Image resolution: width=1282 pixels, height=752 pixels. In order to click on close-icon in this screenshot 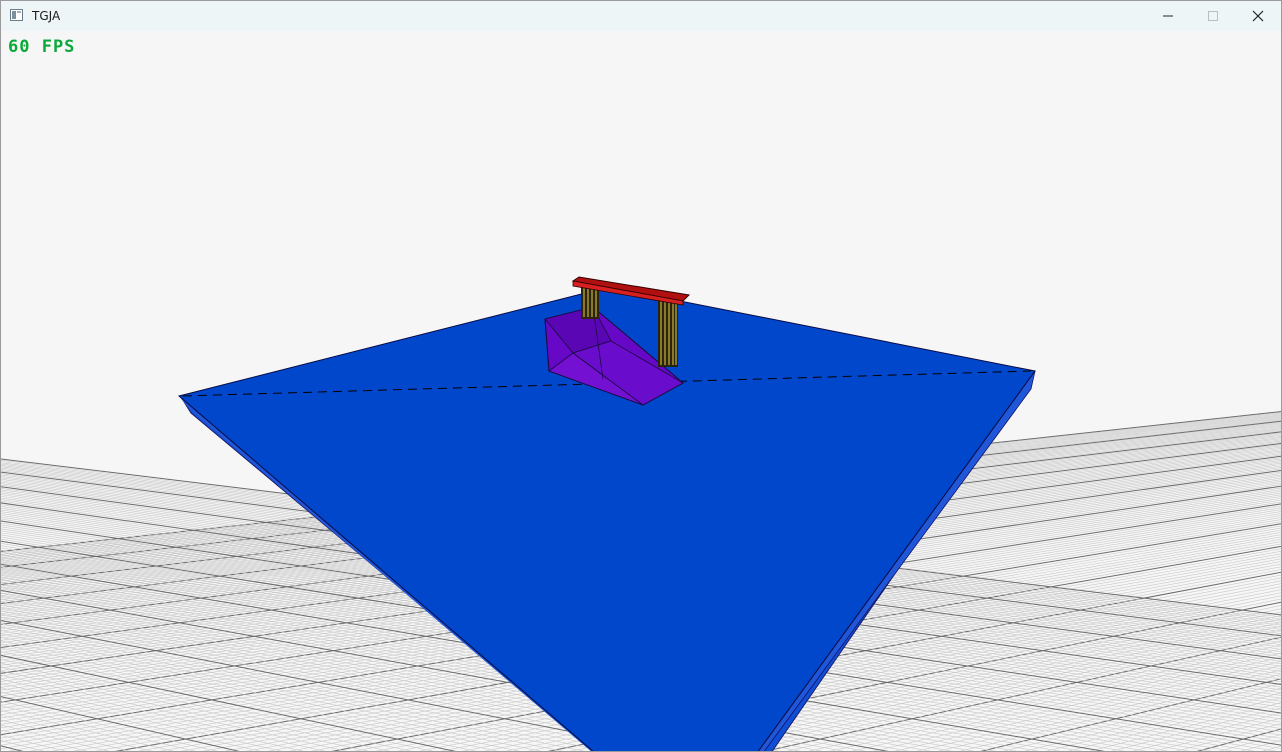, I will do `click(1258, 16)`.